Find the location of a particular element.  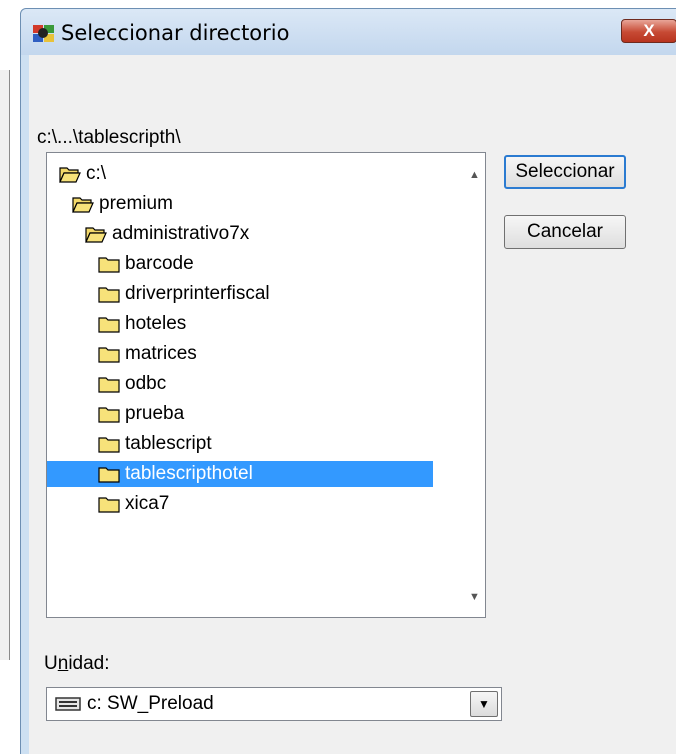

tree-item: tablescripthotel is located at coordinates (240, 474).